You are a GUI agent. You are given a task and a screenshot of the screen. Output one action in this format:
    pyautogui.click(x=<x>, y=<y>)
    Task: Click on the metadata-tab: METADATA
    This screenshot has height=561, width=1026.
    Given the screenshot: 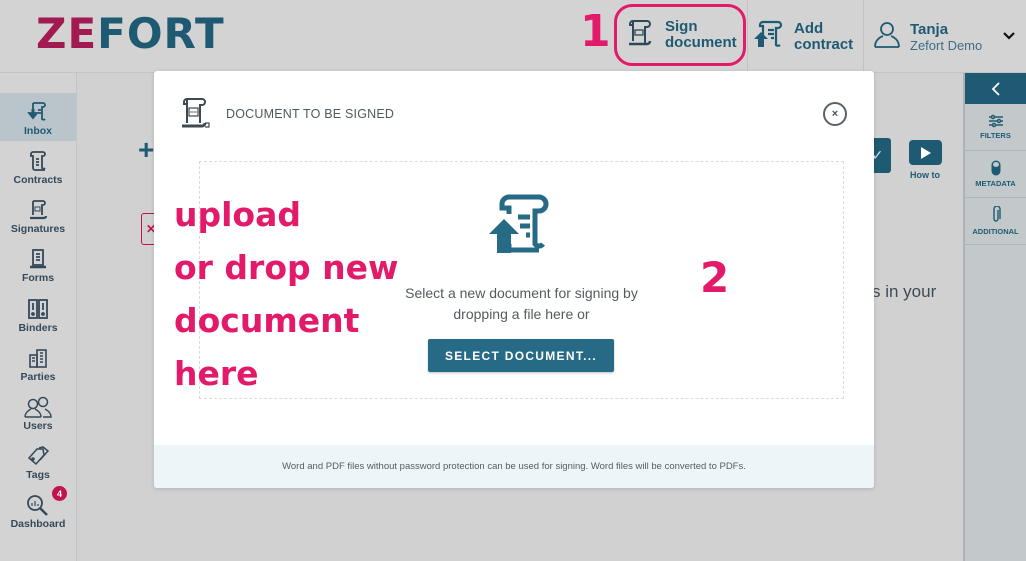 What is the action you would take?
    pyautogui.click(x=995, y=174)
    